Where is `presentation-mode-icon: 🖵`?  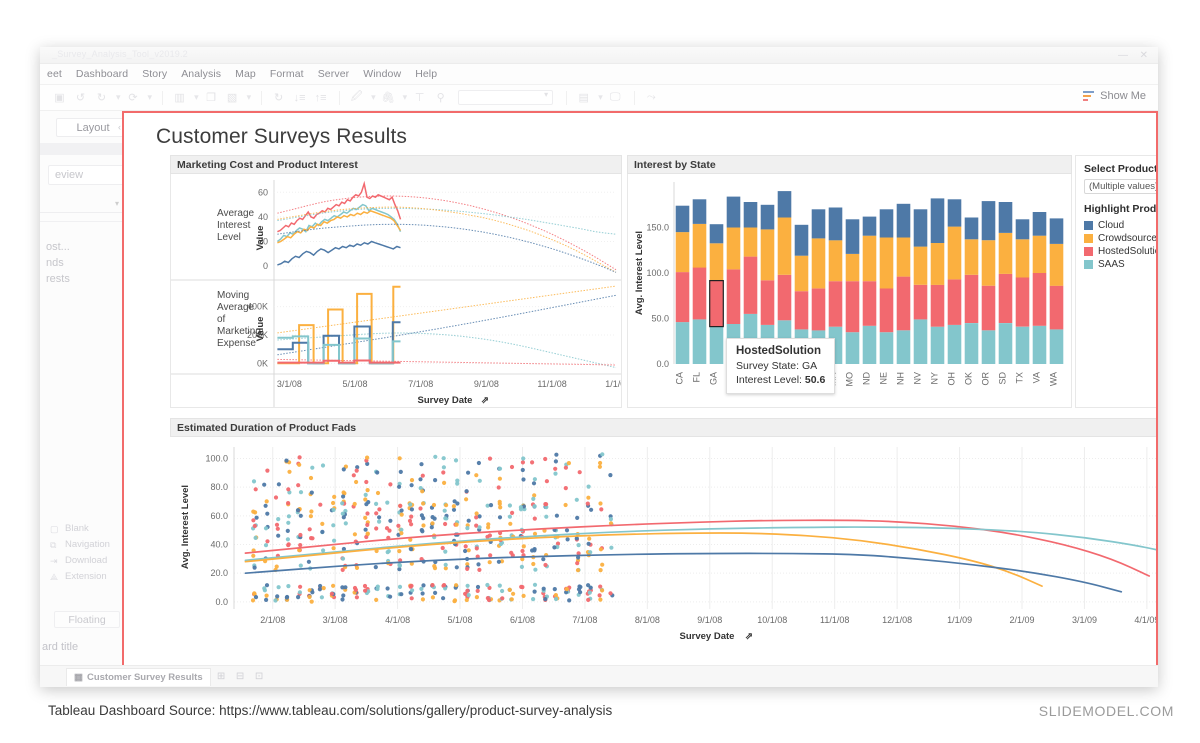
presentation-mode-icon: 🖵 is located at coordinates (615, 97).